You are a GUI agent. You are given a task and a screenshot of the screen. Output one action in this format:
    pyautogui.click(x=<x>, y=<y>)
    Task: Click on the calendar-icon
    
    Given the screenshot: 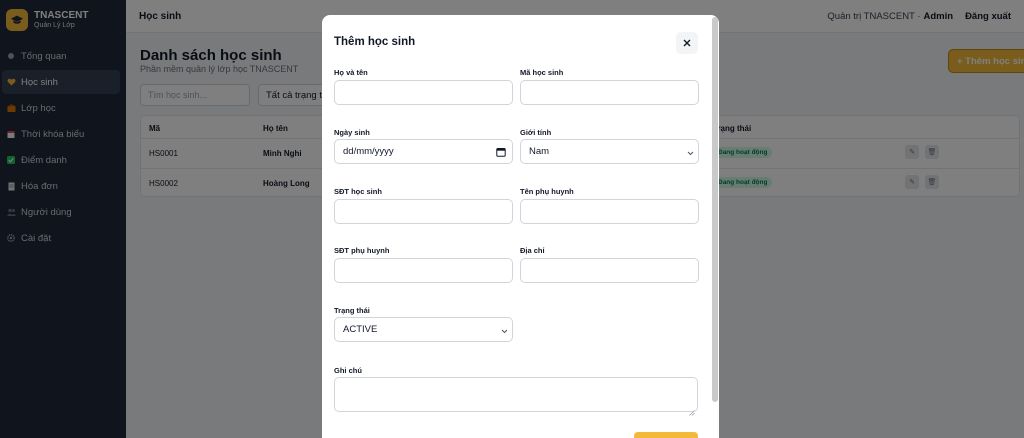 What is the action you would take?
    pyautogui.click(x=501, y=153)
    